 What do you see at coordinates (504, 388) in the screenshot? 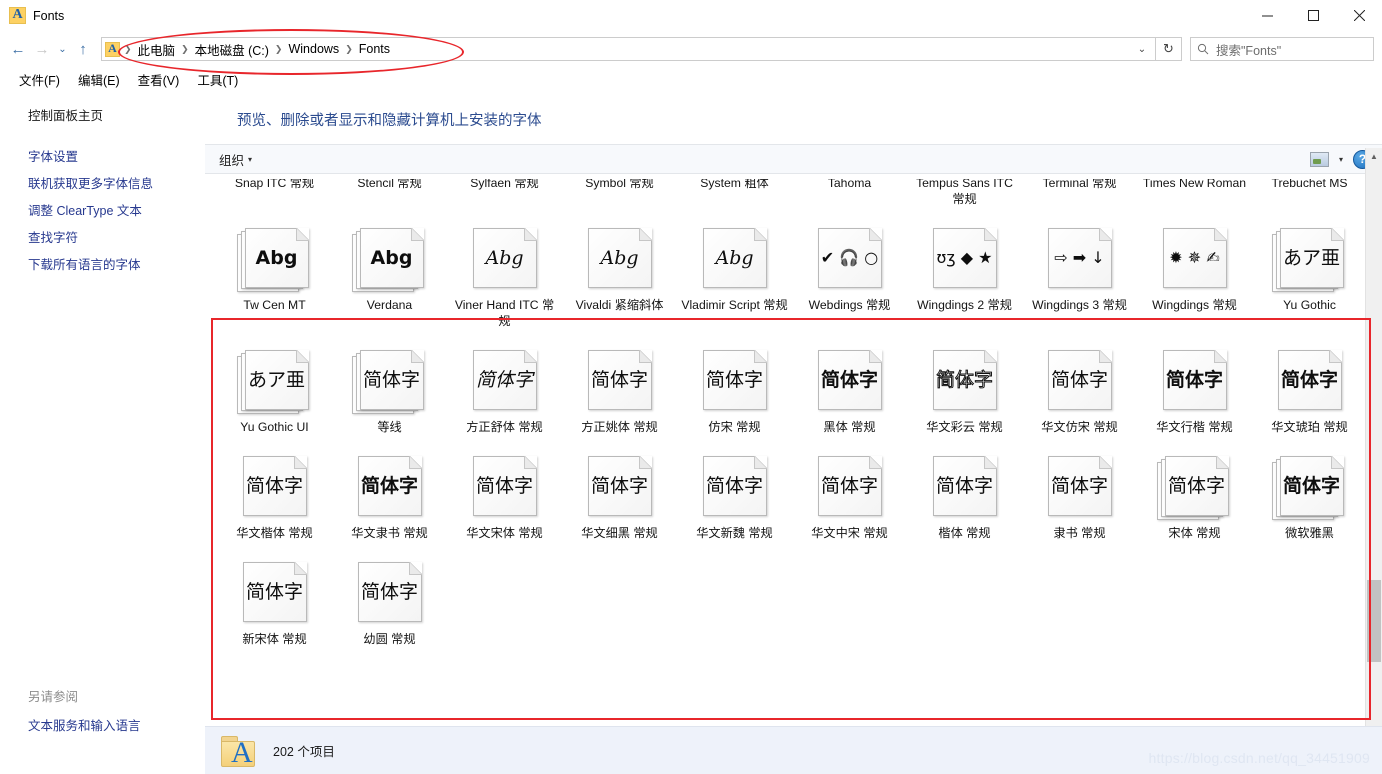
I see `font-item: 简体字 方正舒体 常规` at bounding box center [504, 388].